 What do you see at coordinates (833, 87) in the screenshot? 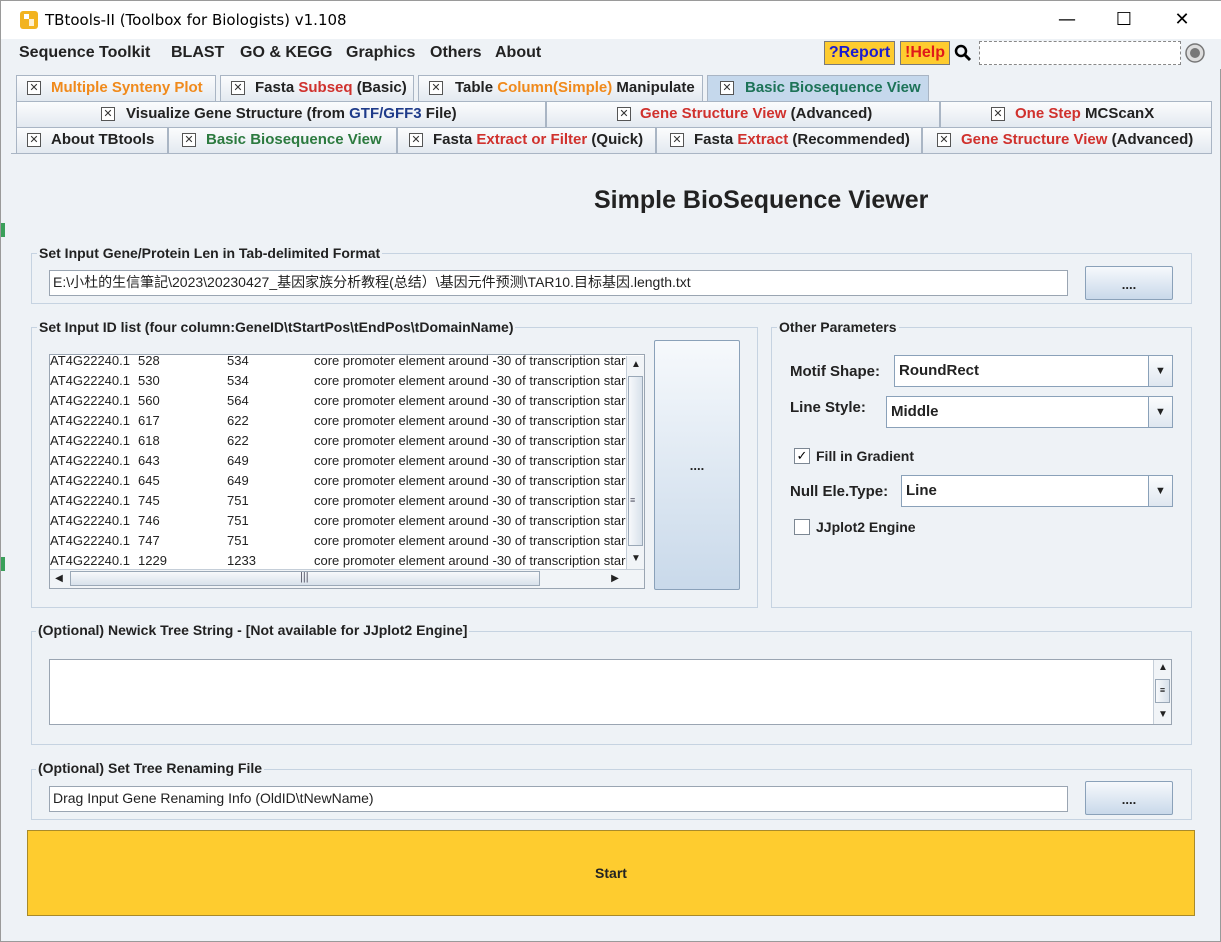
I see `tab-label: Basic Biosequence View` at bounding box center [833, 87].